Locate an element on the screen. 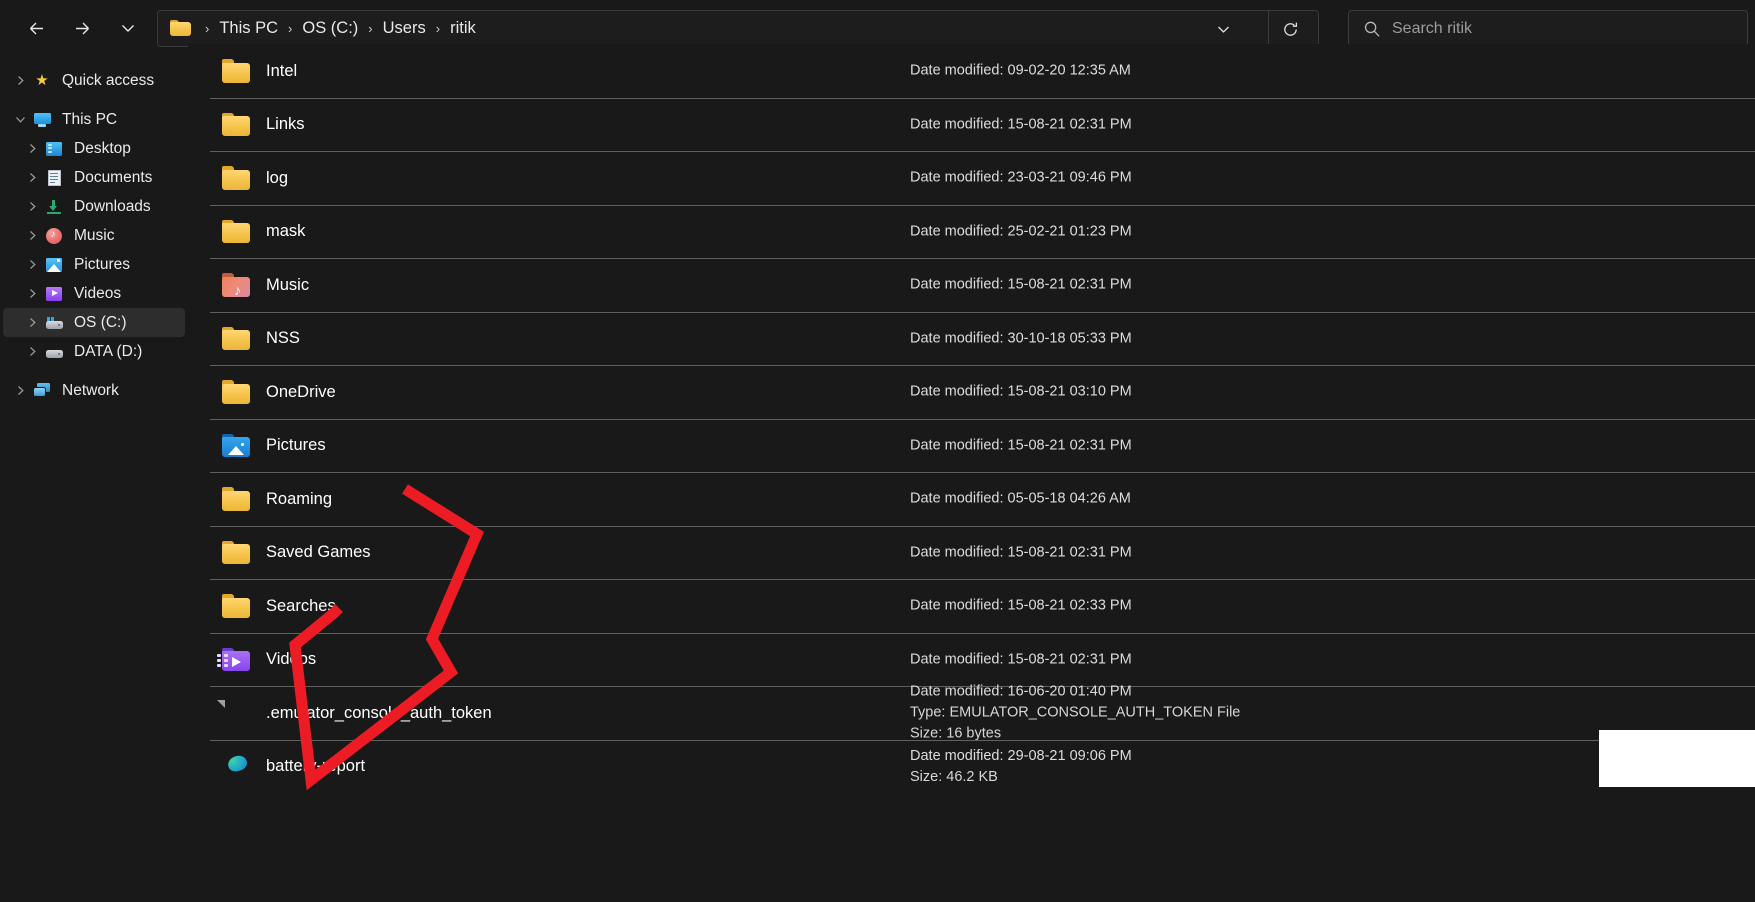 The height and width of the screenshot is (902, 1755). table-row: mask Date modified: 25-02-21 01:23 PM is located at coordinates (982, 231).